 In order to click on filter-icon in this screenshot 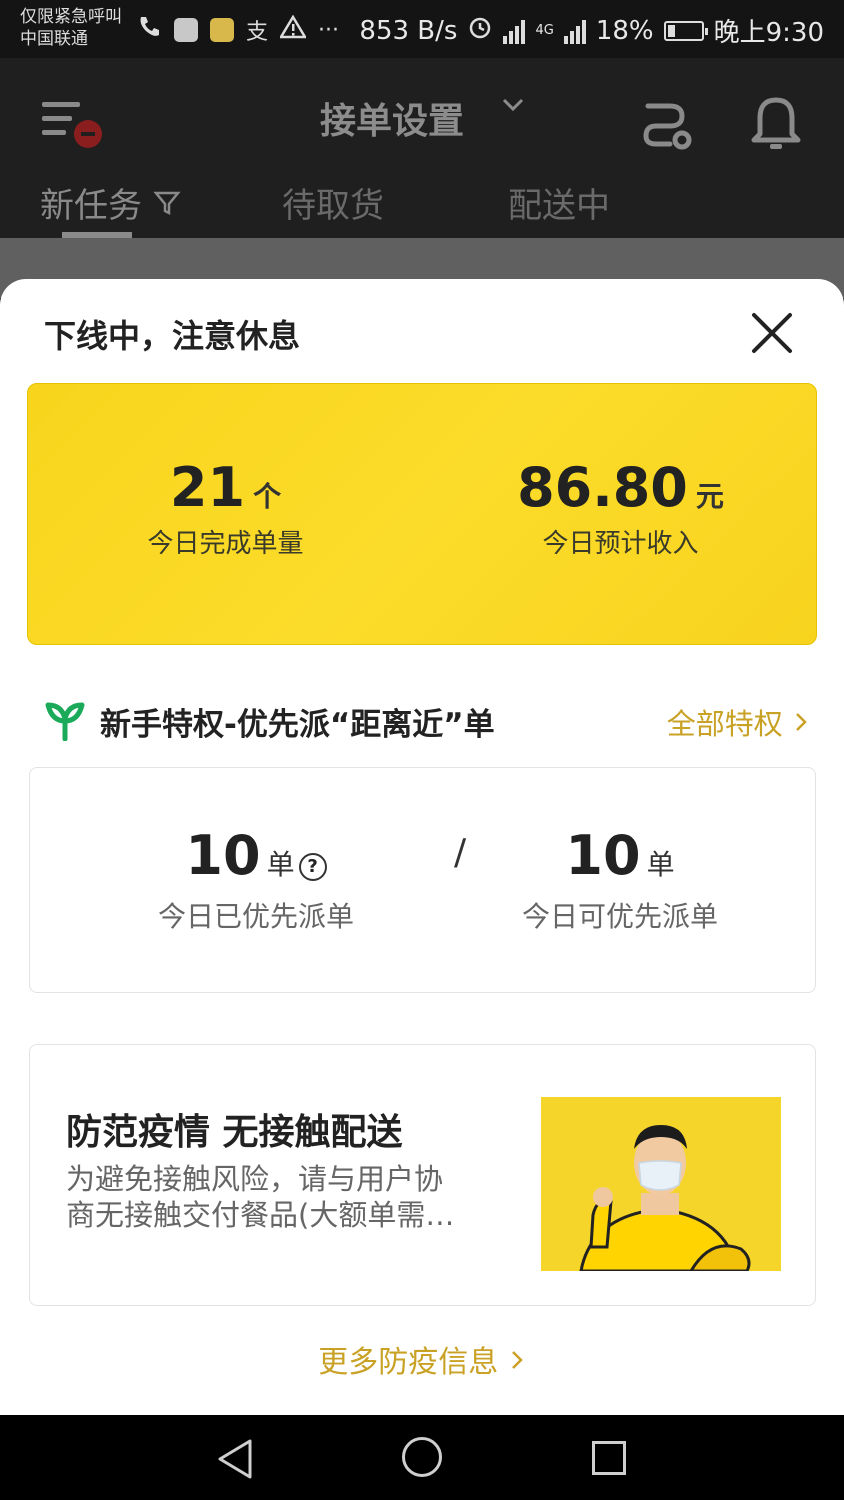, I will do `click(167, 203)`.